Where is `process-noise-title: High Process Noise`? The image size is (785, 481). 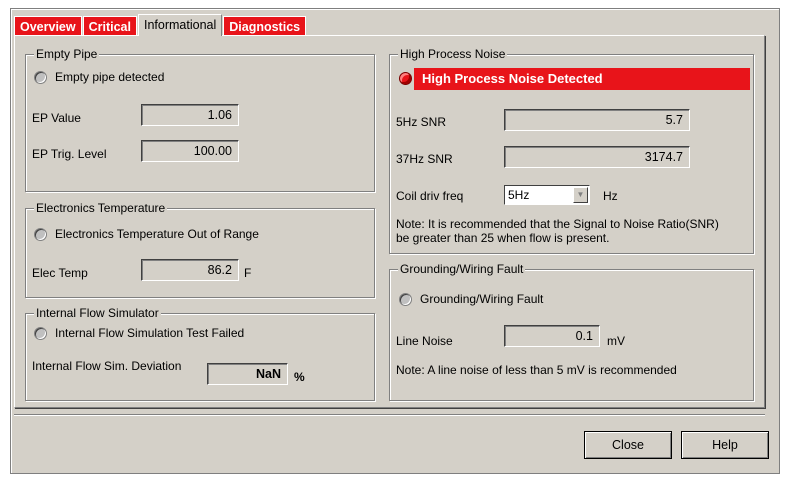
process-noise-title: High Process Noise is located at coordinates (453, 54).